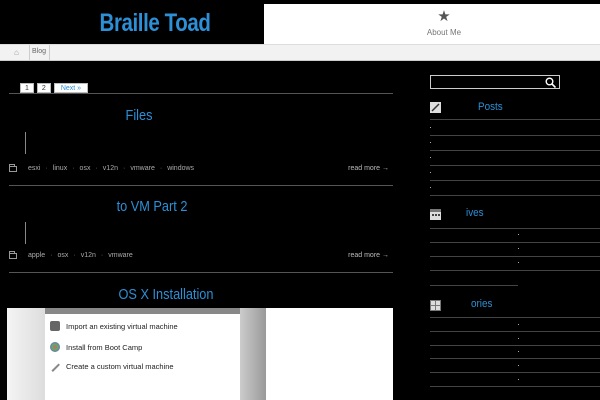  What do you see at coordinates (34, 168) in the screenshot?
I see `tag-link: esxi` at bounding box center [34, 168].